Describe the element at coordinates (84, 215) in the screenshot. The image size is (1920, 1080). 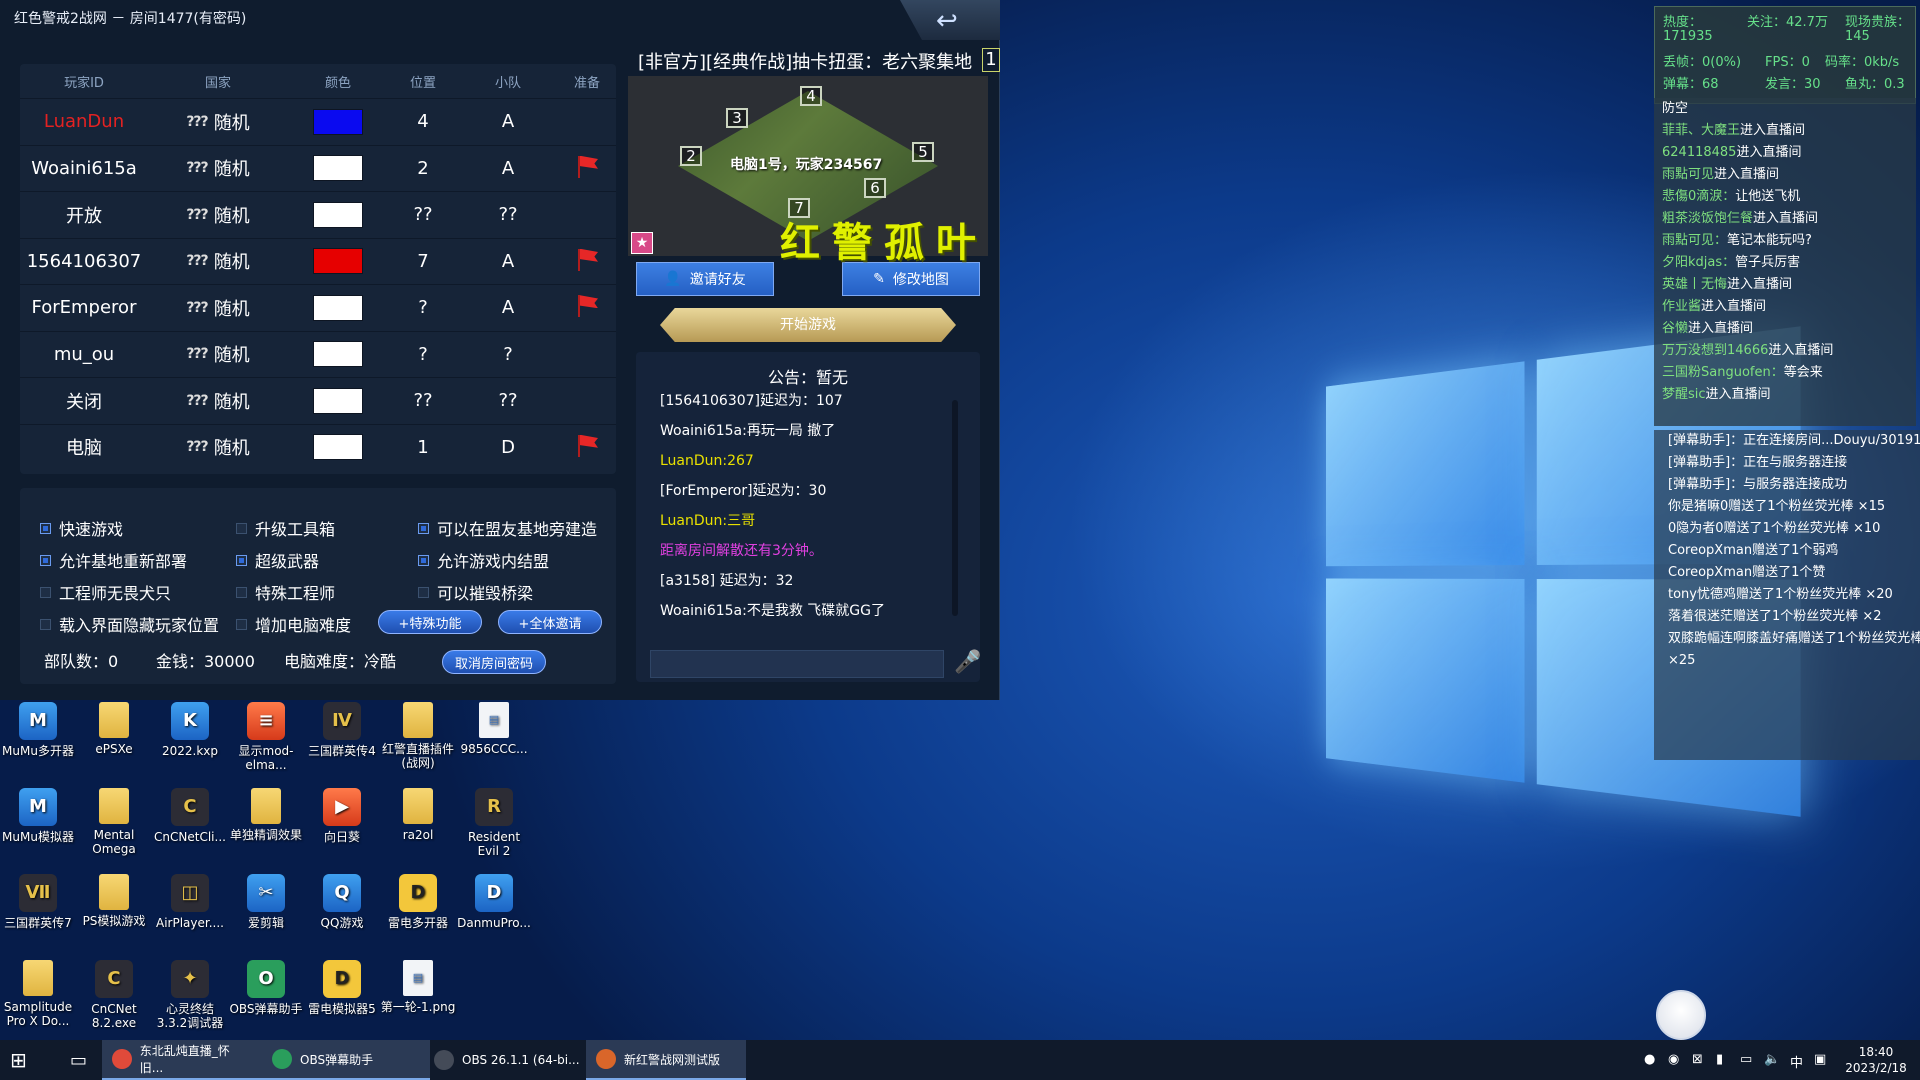
I see `player-id: 开放` at that location.